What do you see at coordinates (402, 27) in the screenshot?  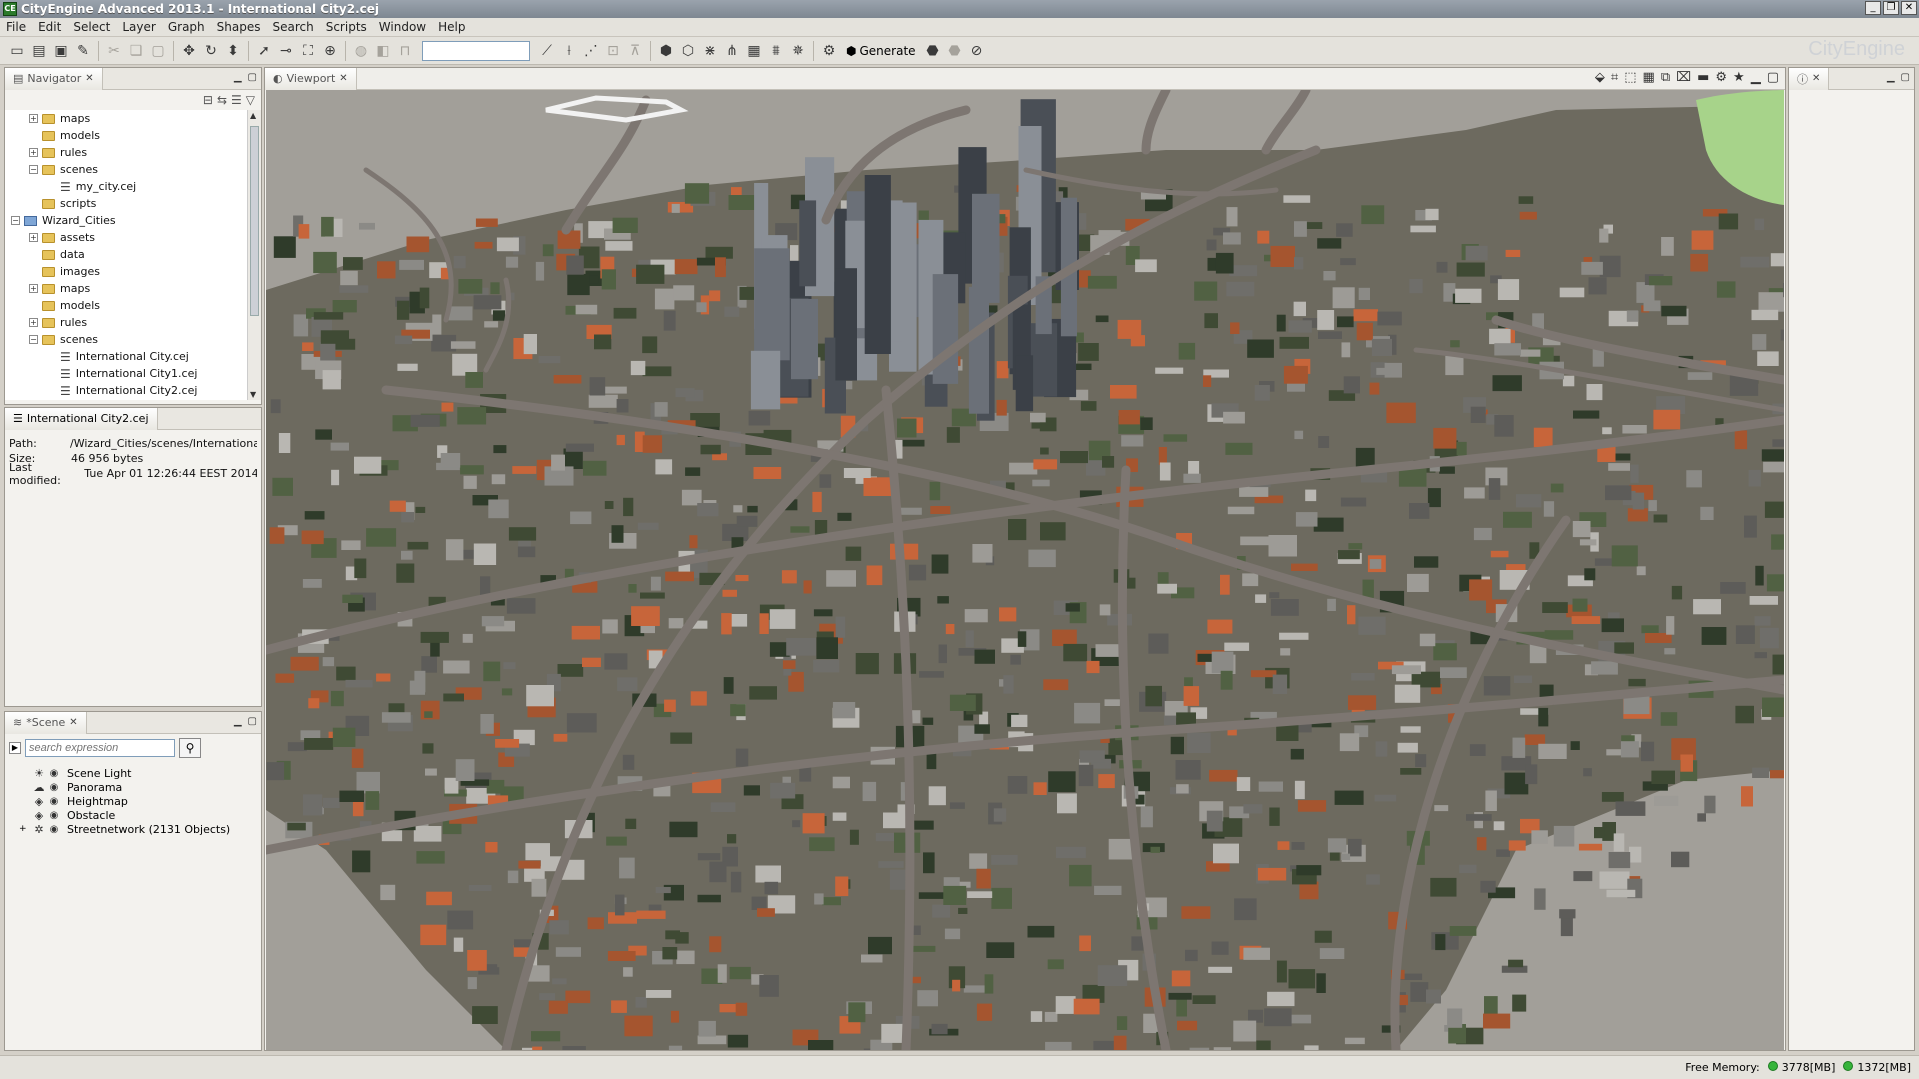 I see `menu-window: Window` at bounding box center [402, 27].